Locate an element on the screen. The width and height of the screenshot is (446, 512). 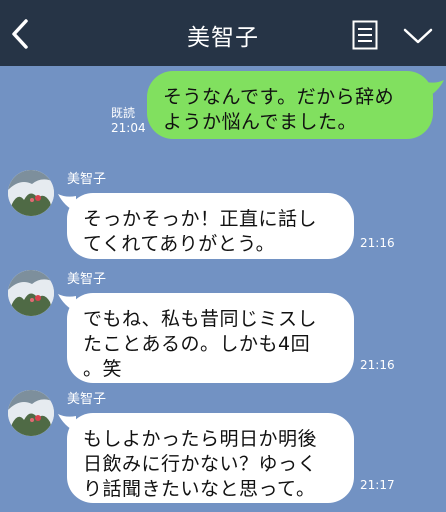
list-icon is located at coordinates (365, 35).